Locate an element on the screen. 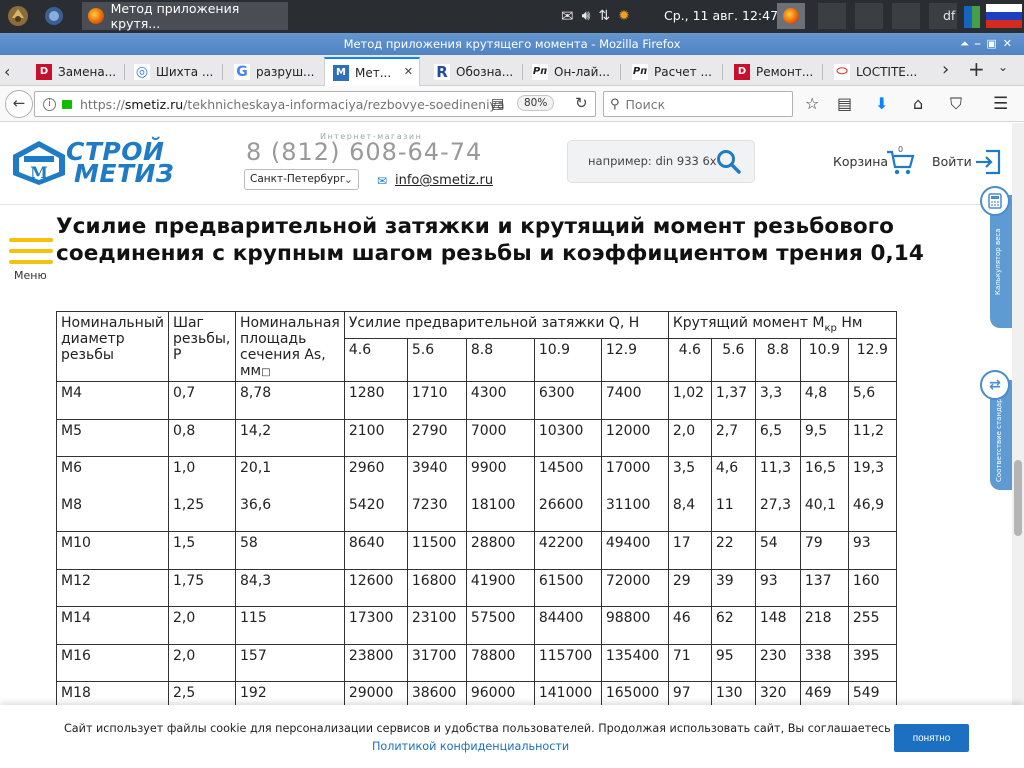 The height and width of the screenshot is (768, 1024). city-select: Санкт-Петербург ⌄ is located at coordinates (301, 179).